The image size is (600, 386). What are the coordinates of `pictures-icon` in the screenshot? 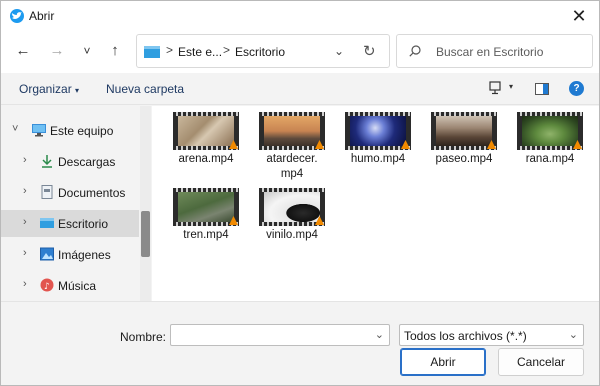 It's located at (47, 254).